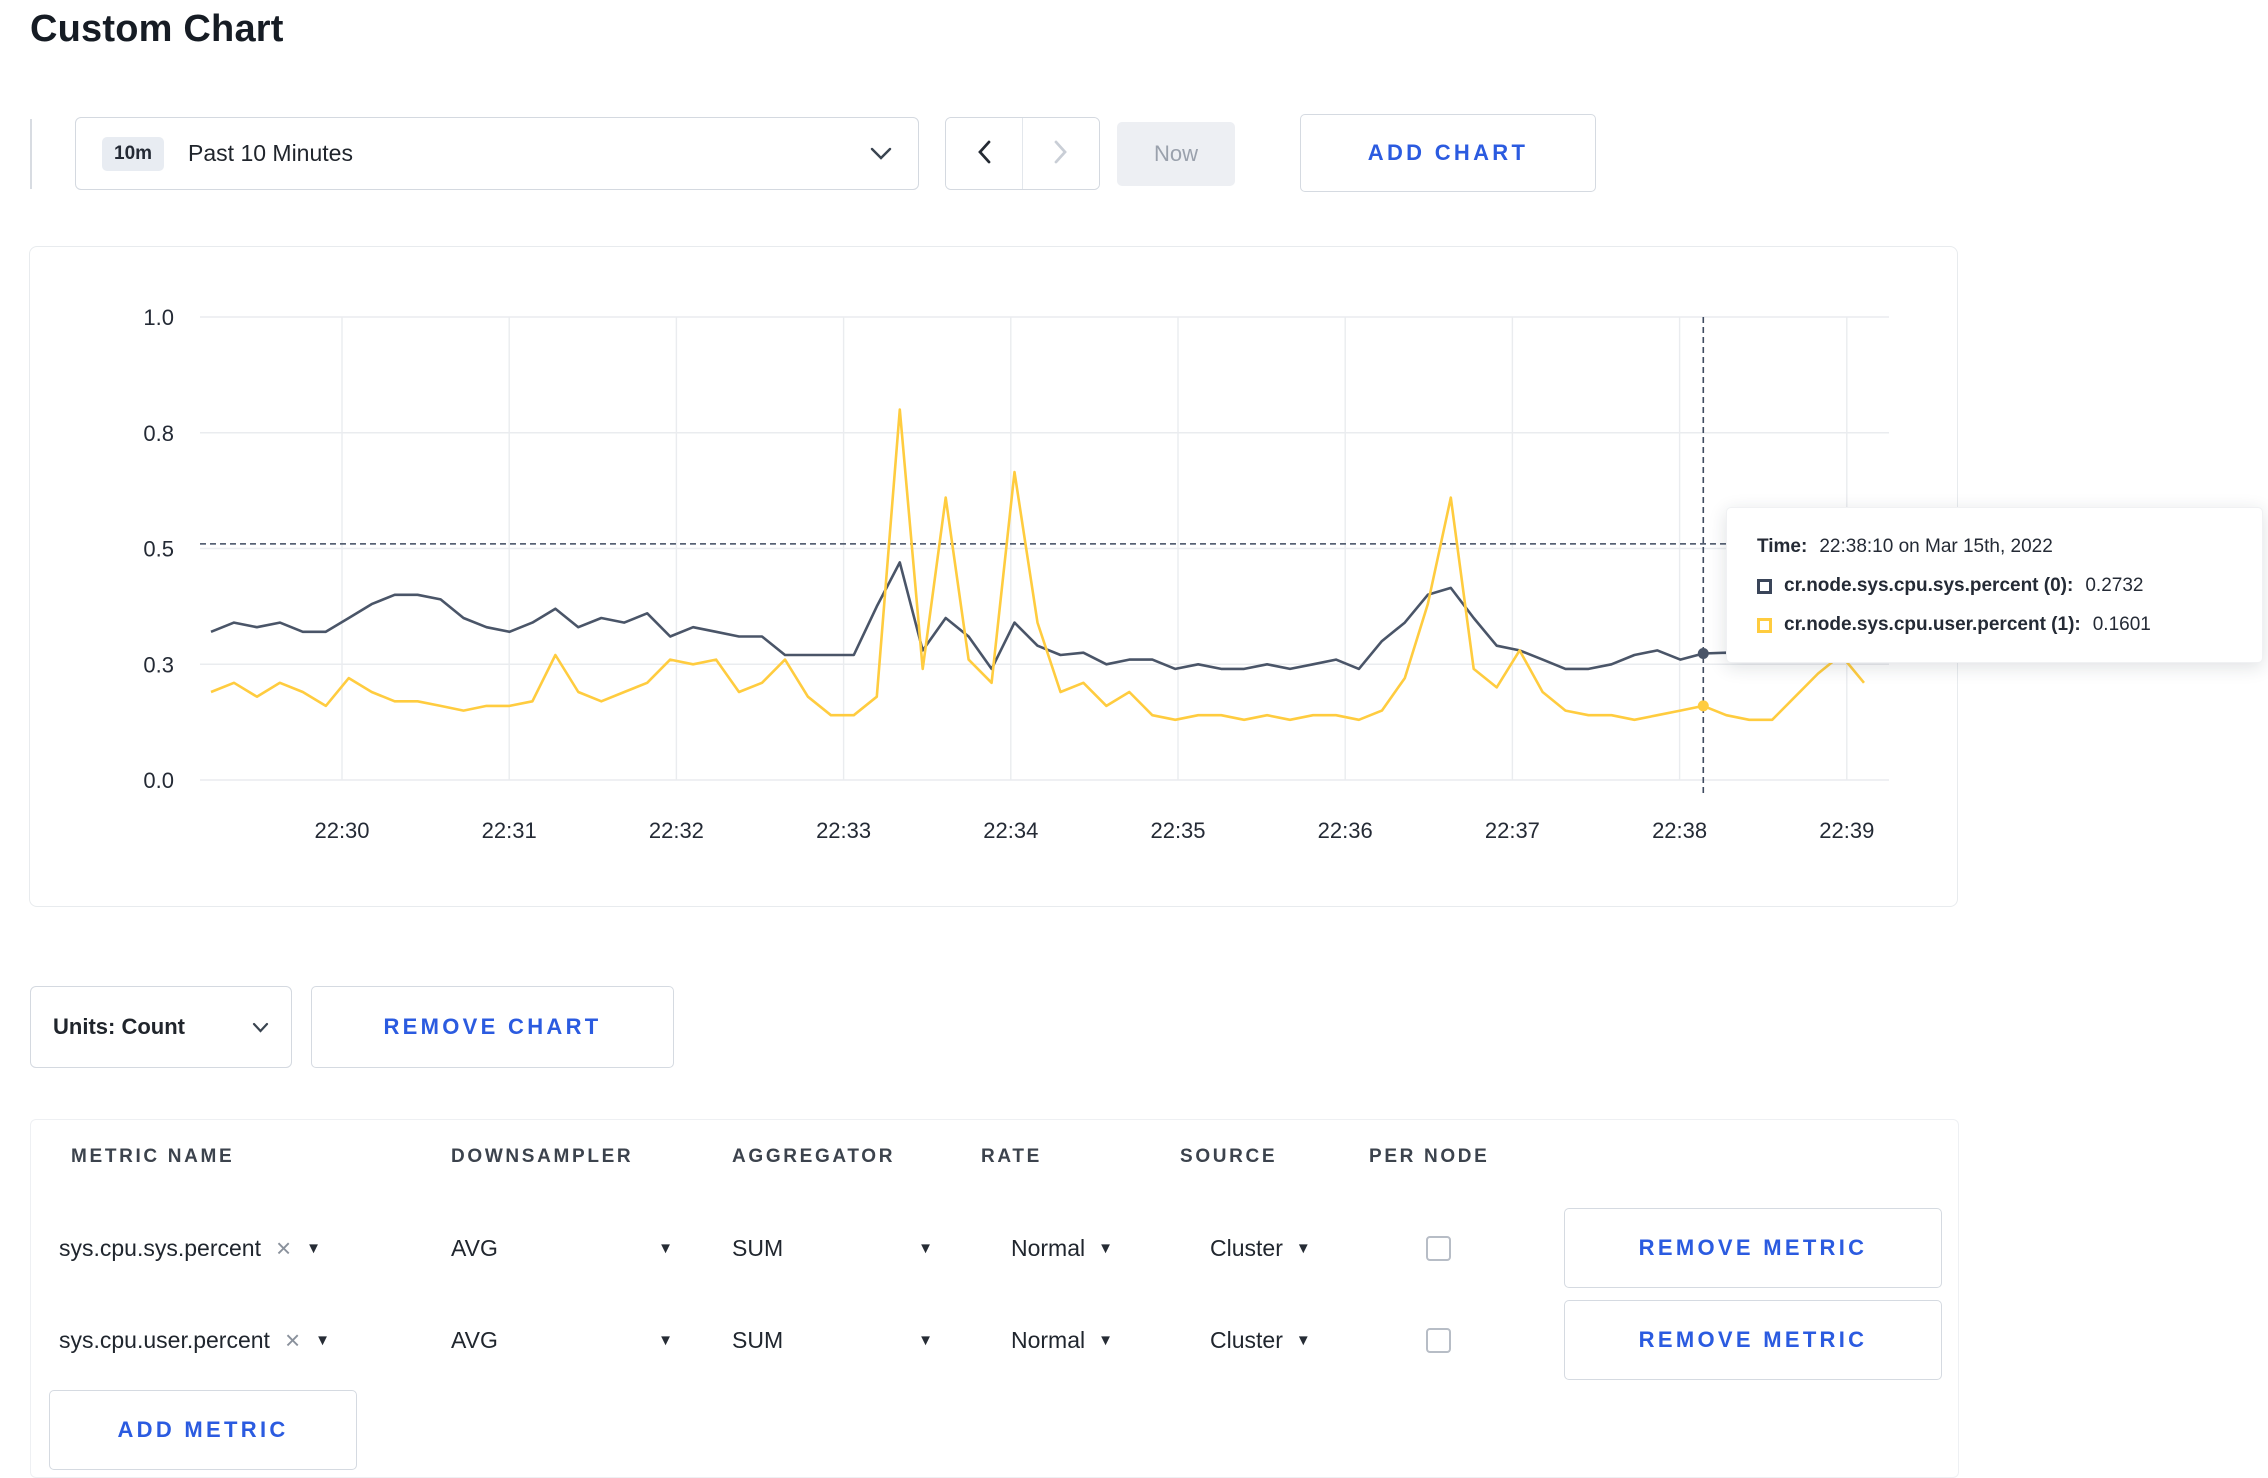 This screenshot has height=1478, width=2268. Describe the element at coordinates (1764, 625) in the screenshot. I see `user-series-swatch-icon` at that location.